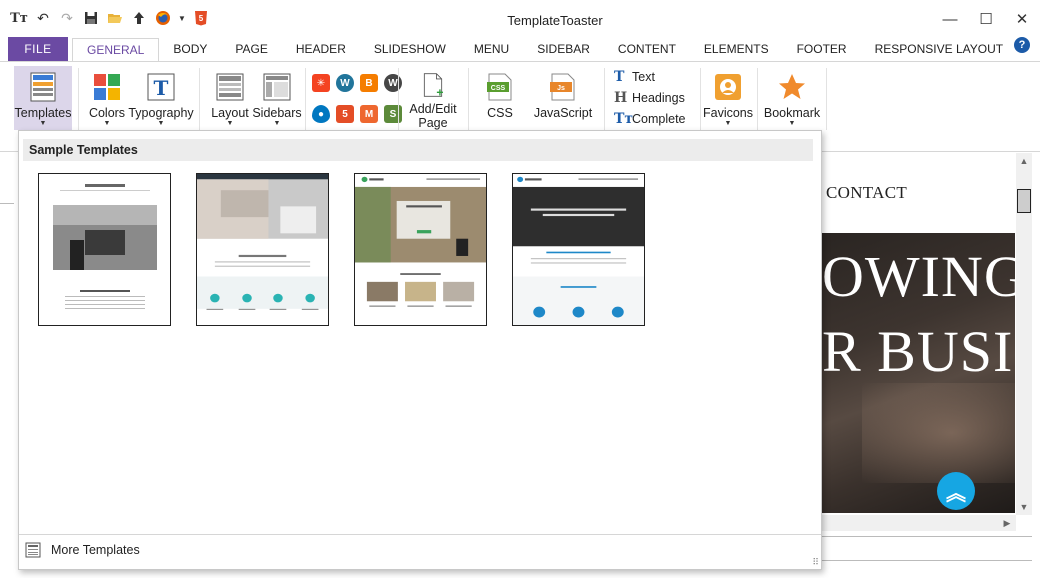 The width and height of the screenshot is (1040, 578). Describe the element at coordinates (433, 85) in the screenshot. I see `add-page-icon: +` at that location.